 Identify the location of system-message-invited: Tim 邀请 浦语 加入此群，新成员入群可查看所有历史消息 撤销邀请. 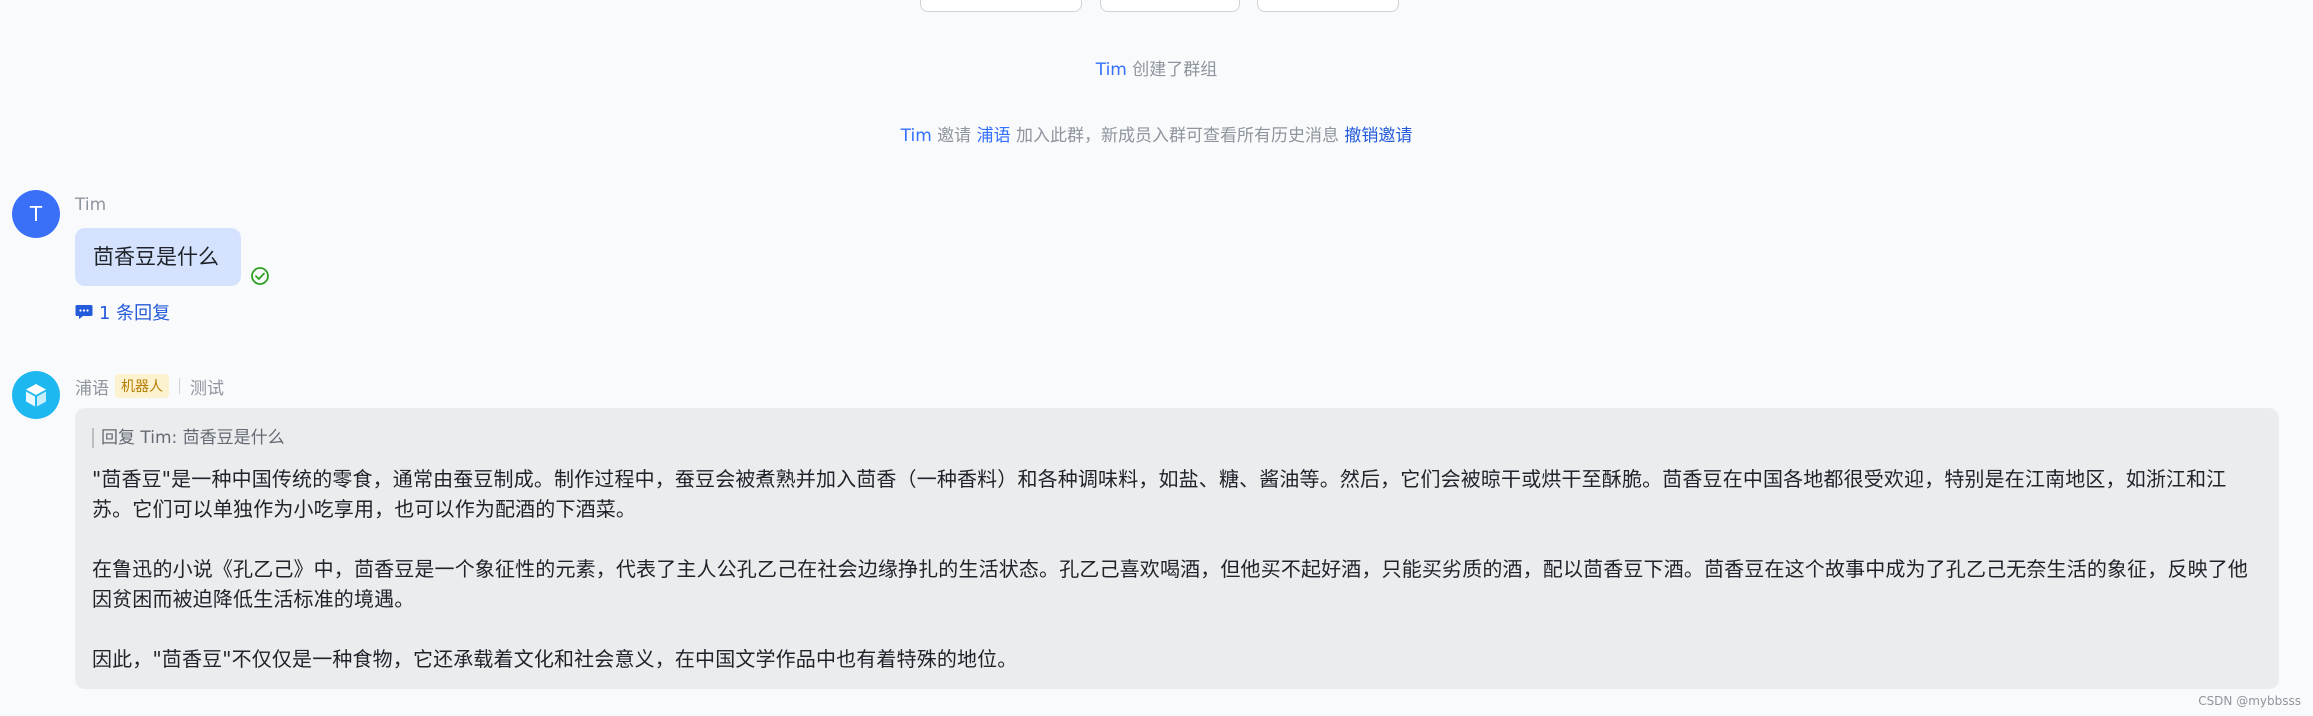
(1156, 133).